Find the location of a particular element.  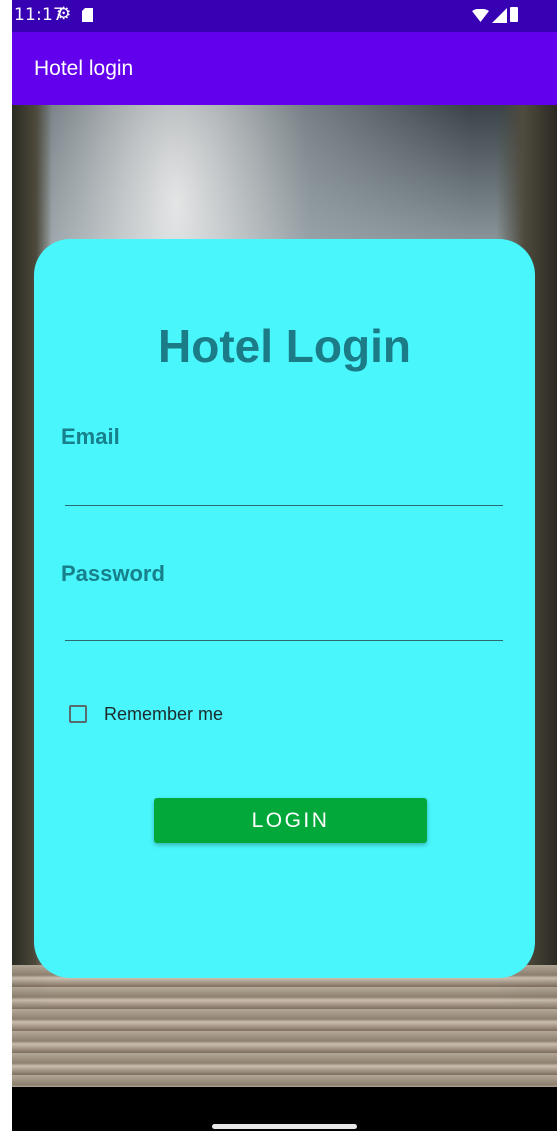

system-navigation-bar is located at coordinates (284, 1109).